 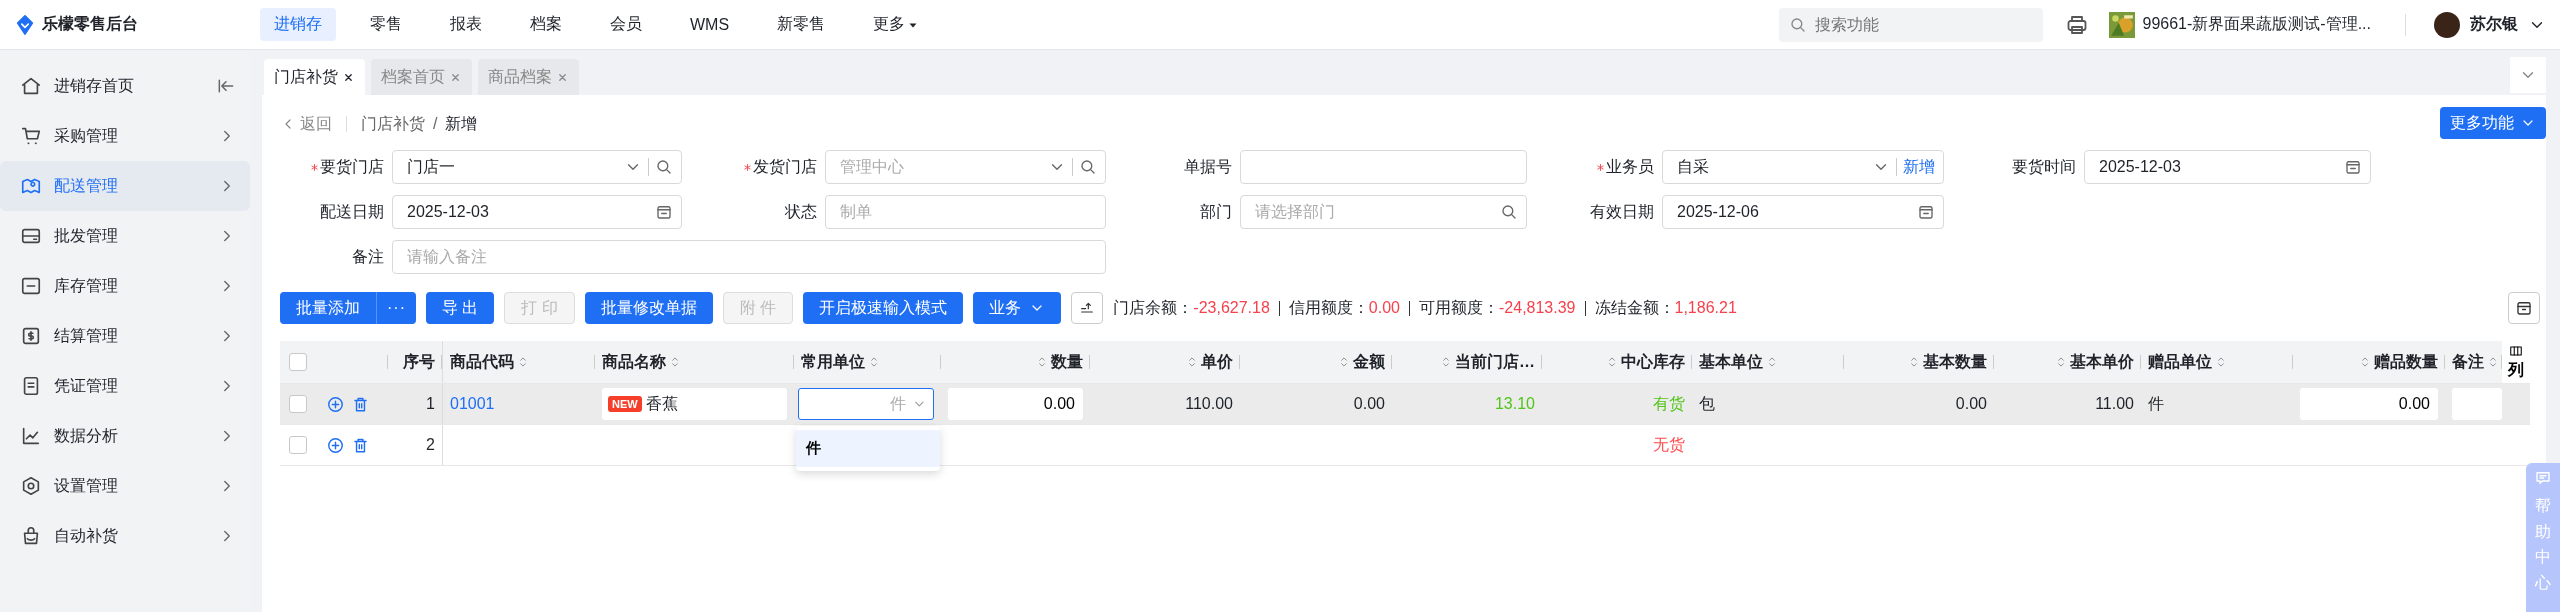 What do you see at coordinates (393, 124) in the screenshot?
I see `breadcrumb-link: 门店补货` at bounding box center [393, 124].